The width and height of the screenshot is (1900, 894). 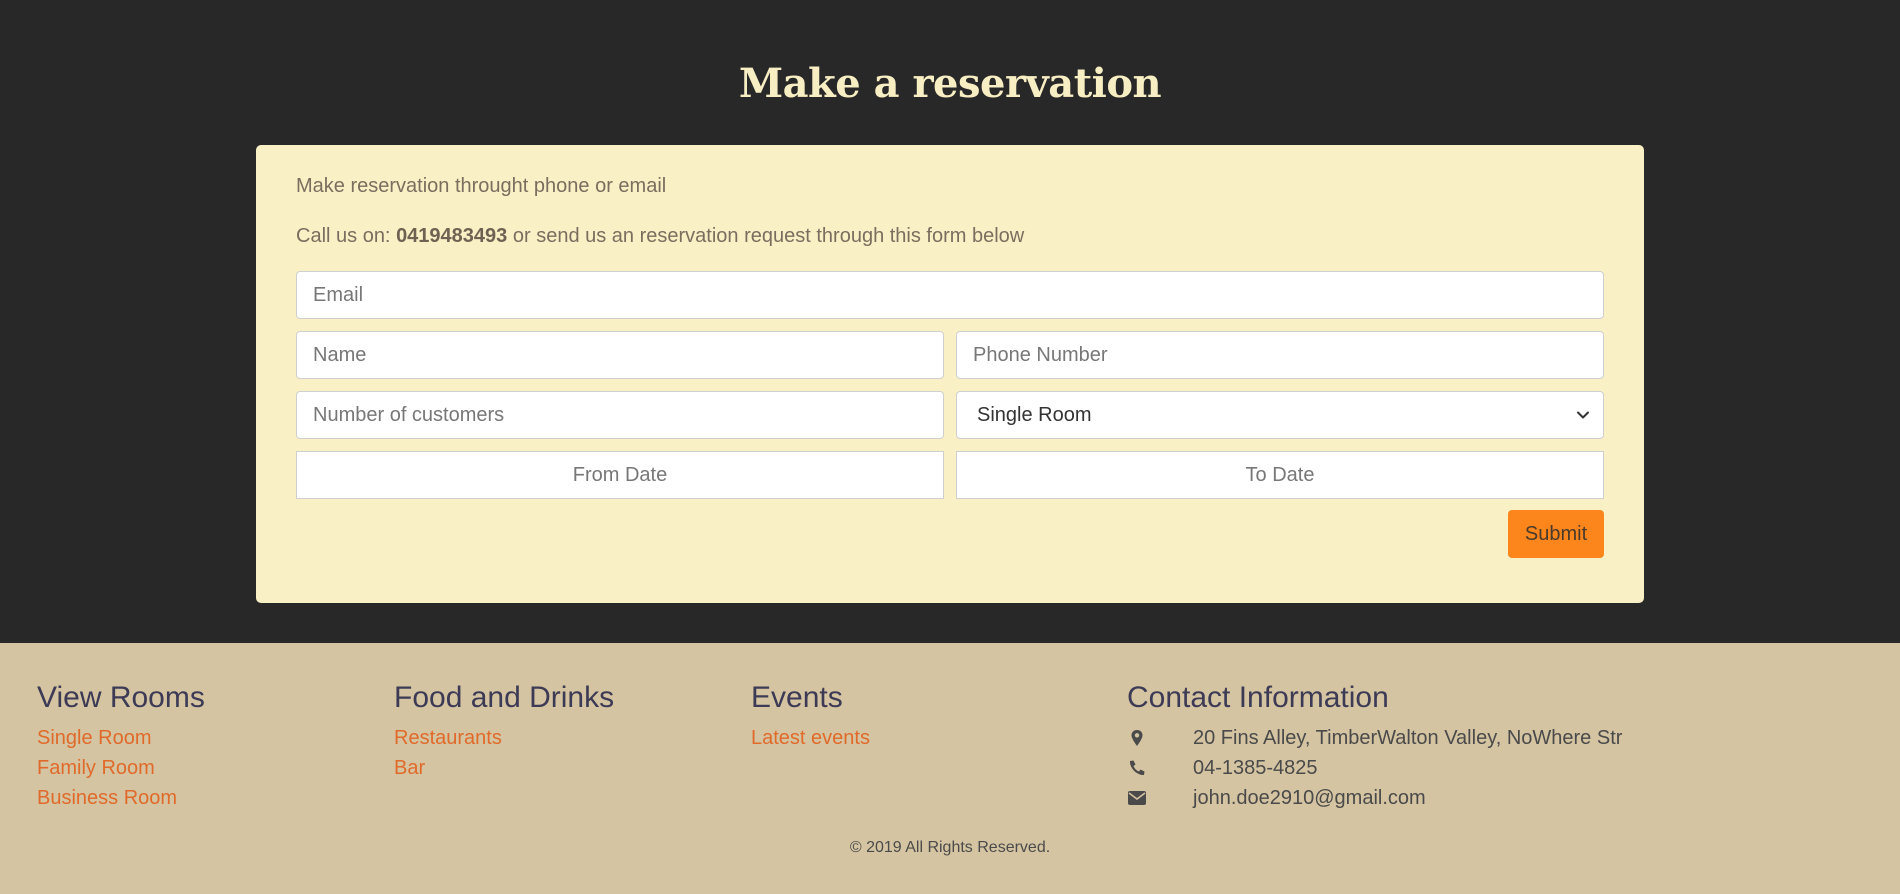 What do you see at coordinates (950, 295) in the screenshot?
I see `email-field: Email` at bounding box center [950, 295].